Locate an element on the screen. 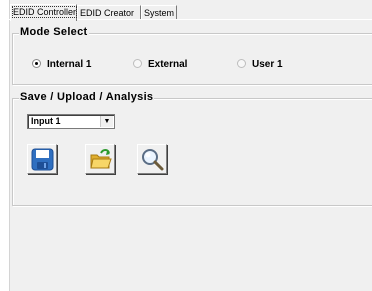  mode-select-title: Mode Select is located at coordinates (54, 32).